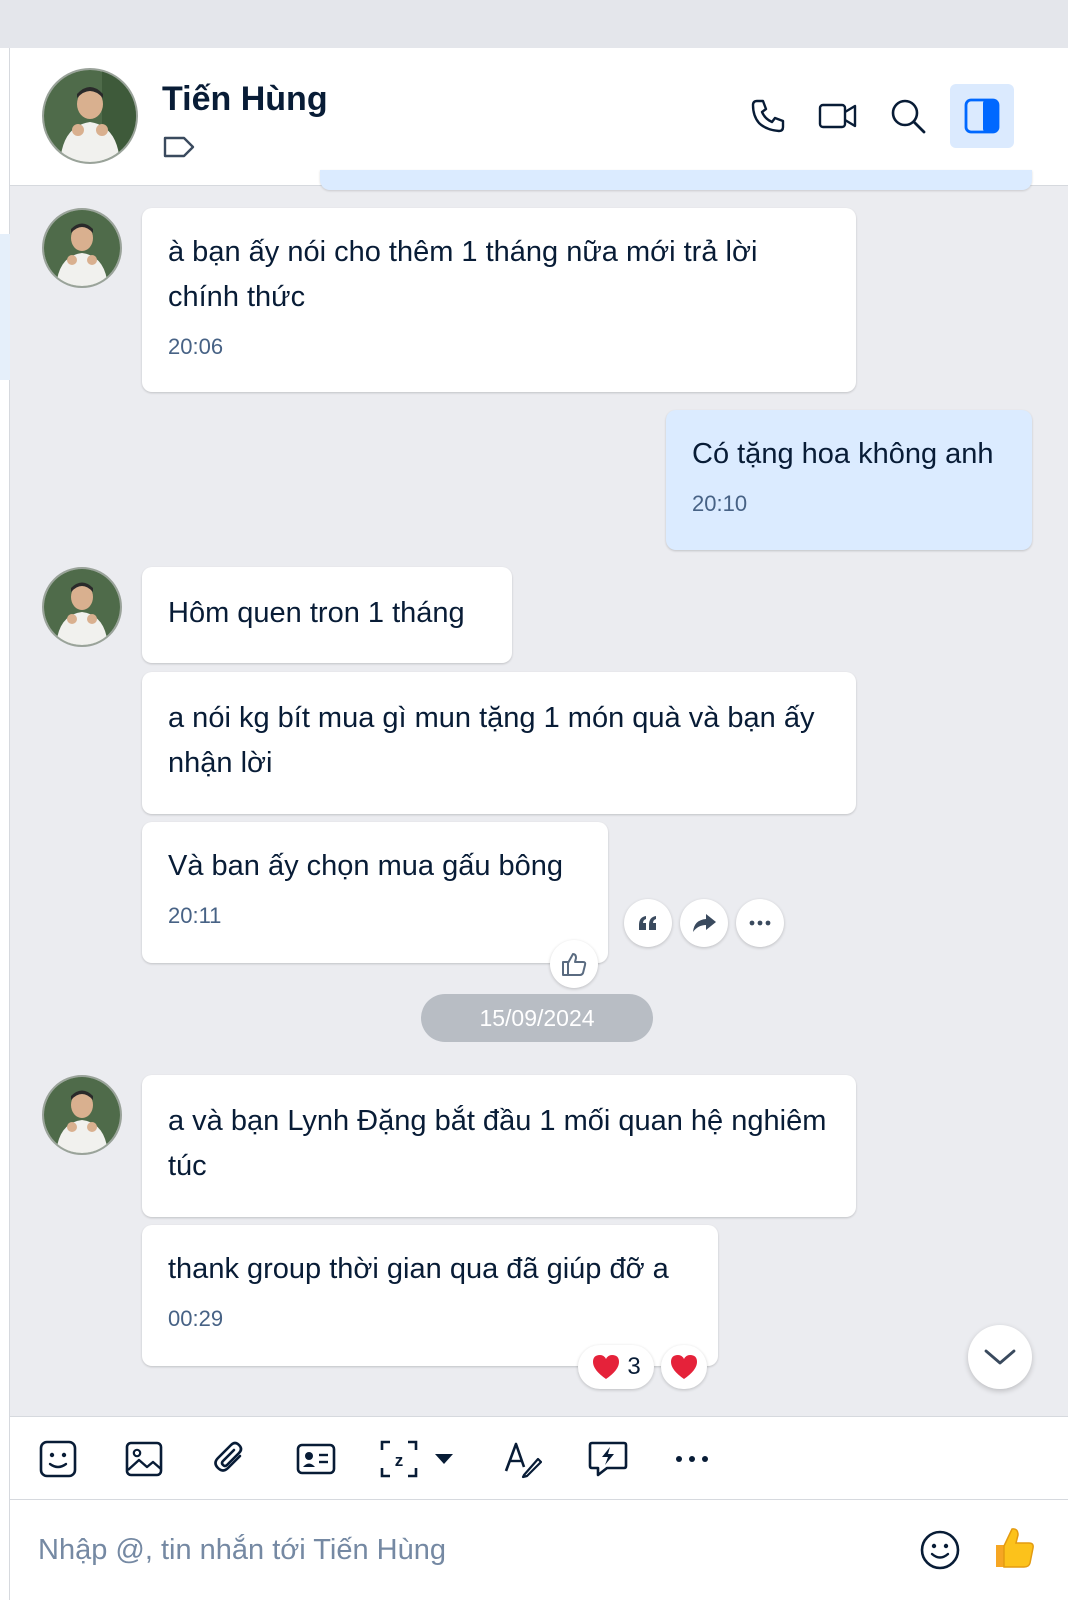 The width and height of the screenshot is (1068, 1600). I want to click on message-text: thank group thời gian qua đã giúp đỡ a, so click(418, 1269).